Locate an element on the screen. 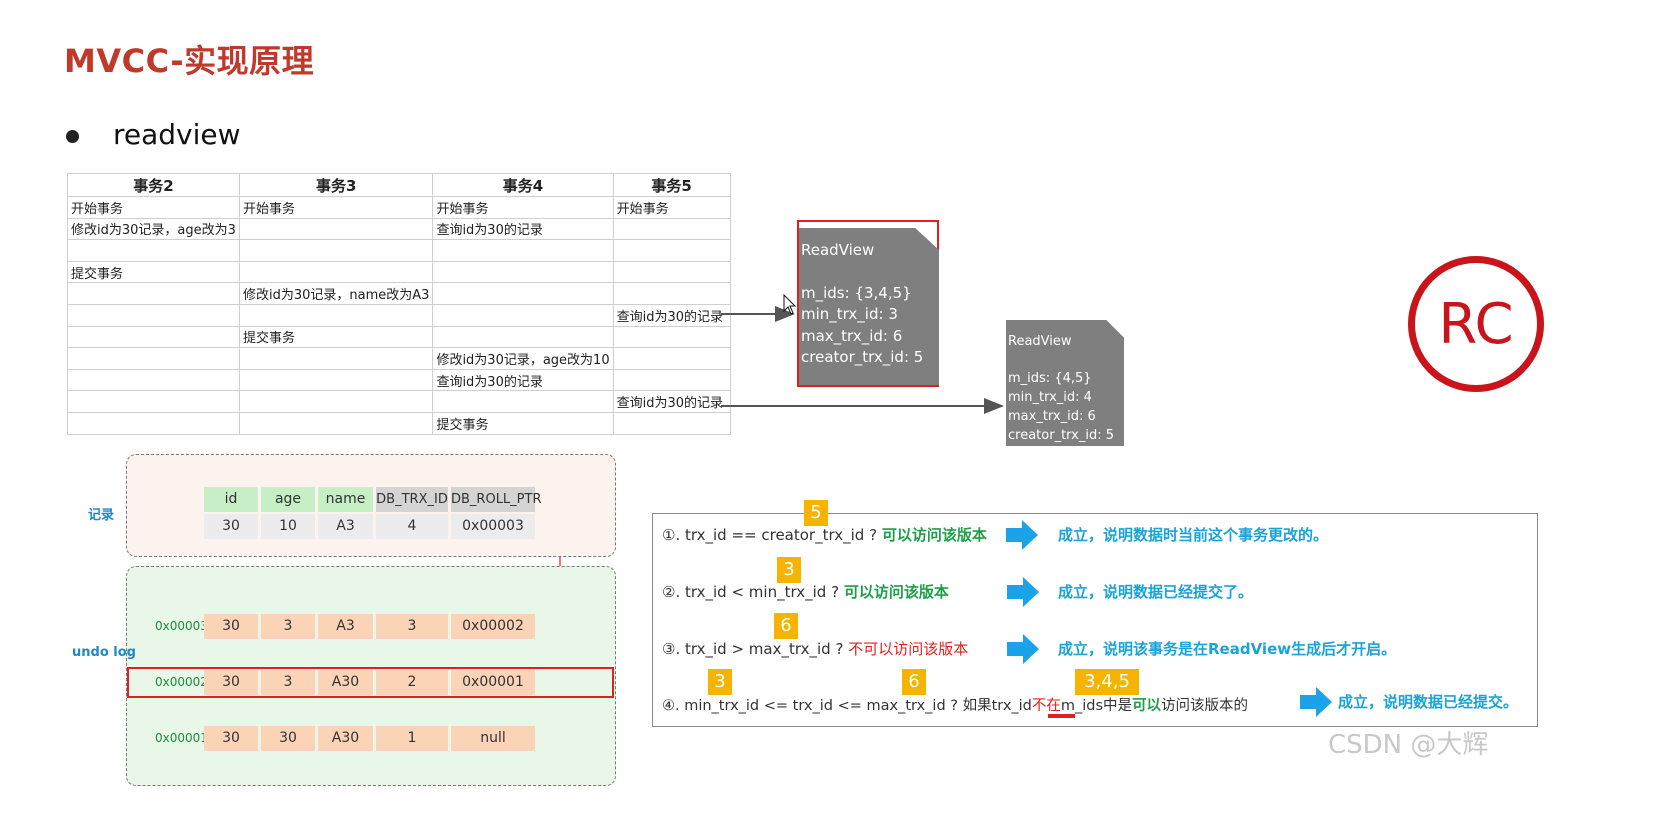 This screenshot has height=815, width=1663. undo-addr-3: 0x00001 is located at coordinates (181, 738).